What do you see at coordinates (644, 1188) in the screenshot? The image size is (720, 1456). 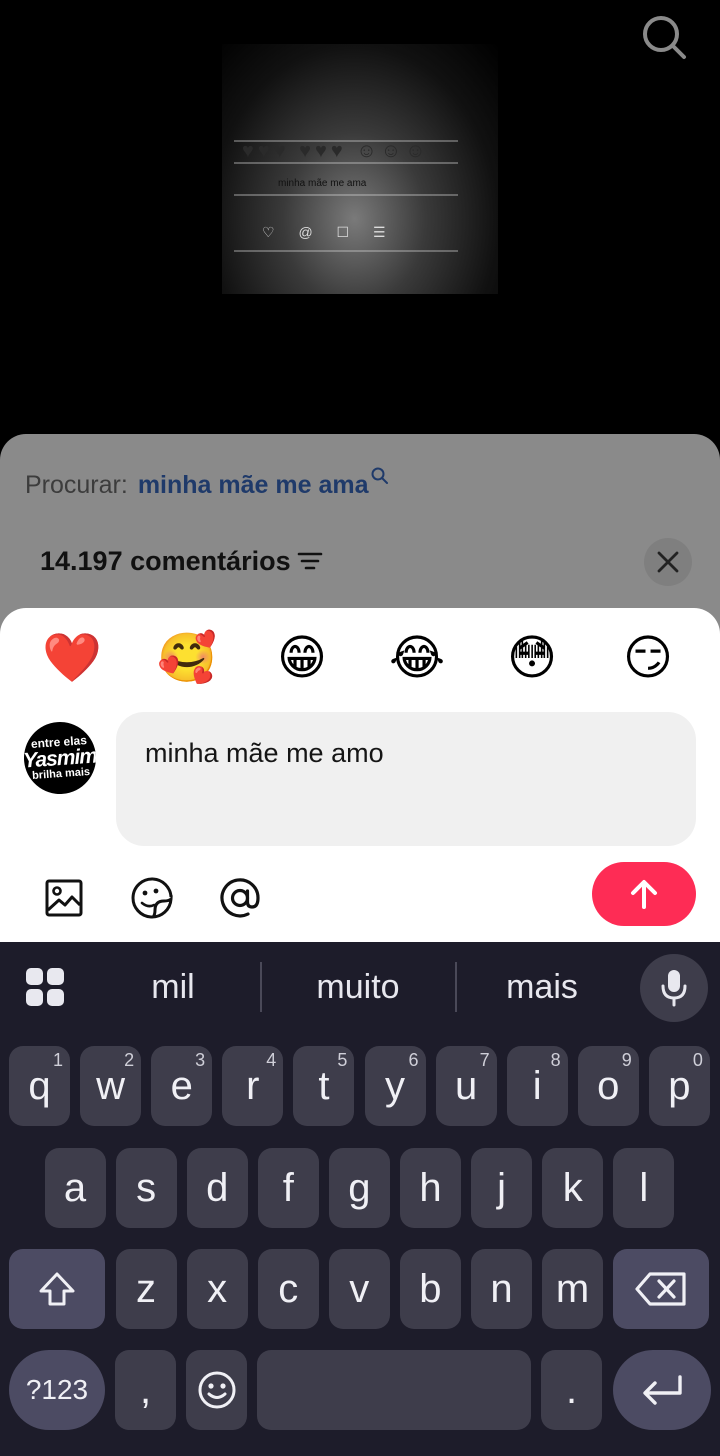 I see `key-l: l` at bounding box center [644, 1188].